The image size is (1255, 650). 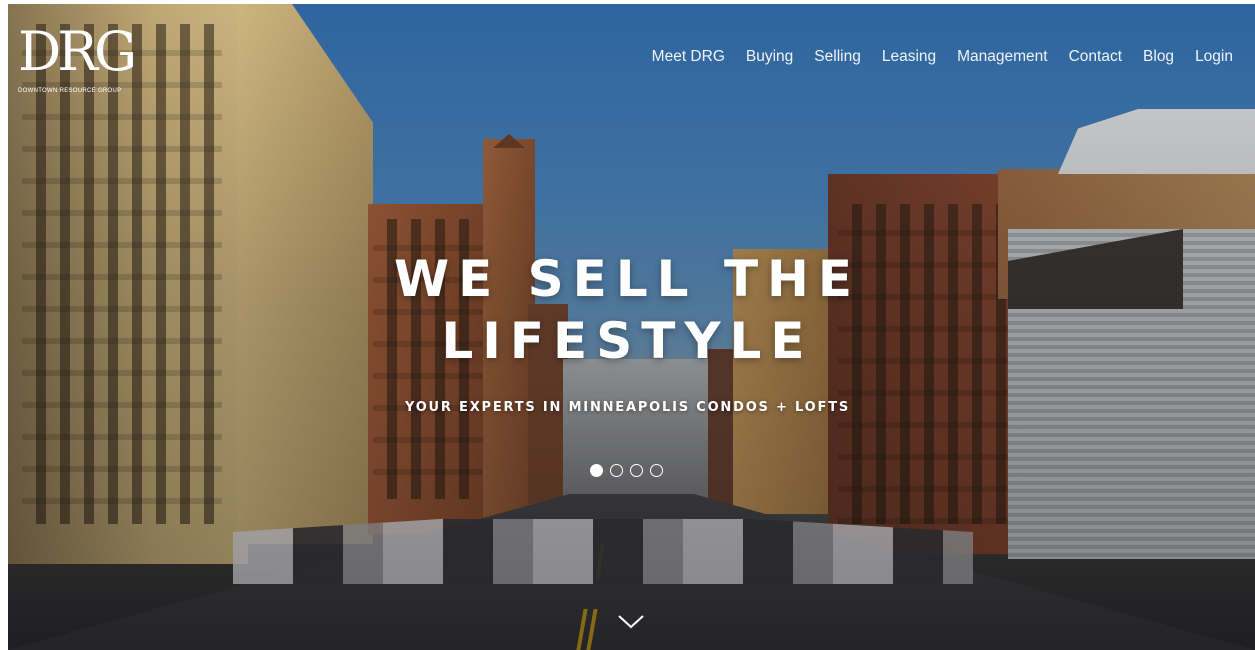 What do you see at coordinates (1214, 57) in the screenshot?
I see `nav-item-login: Login` at bounding box center [1214, 57].